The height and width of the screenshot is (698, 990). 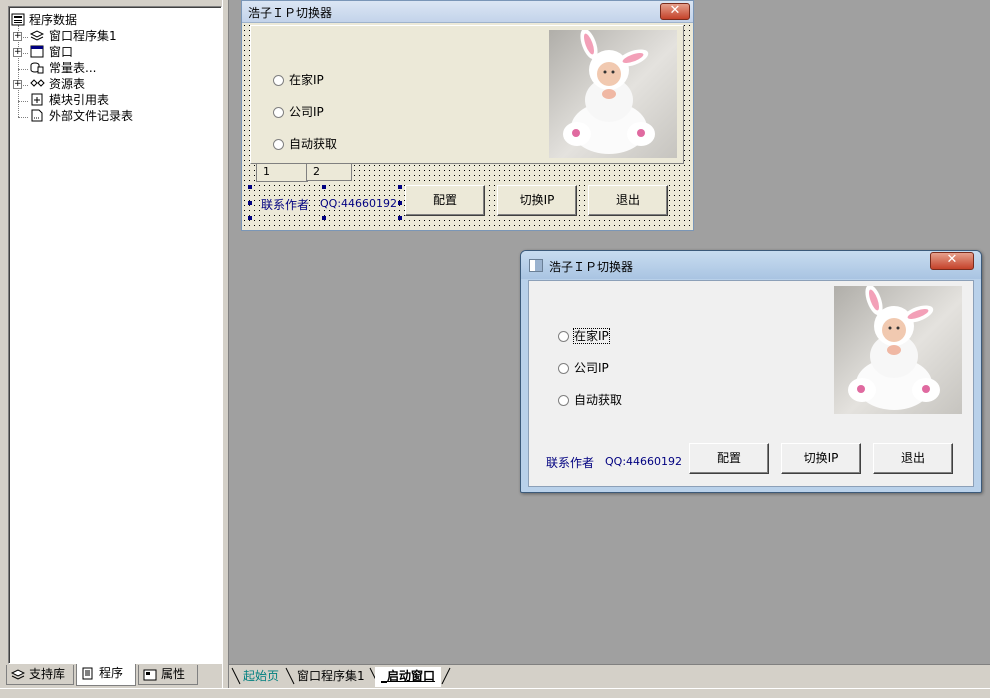 What do you see at coordinates (111, 20) in the screenshot?
I see `tree-root: 程序数据` at bounding box center [111, 20].